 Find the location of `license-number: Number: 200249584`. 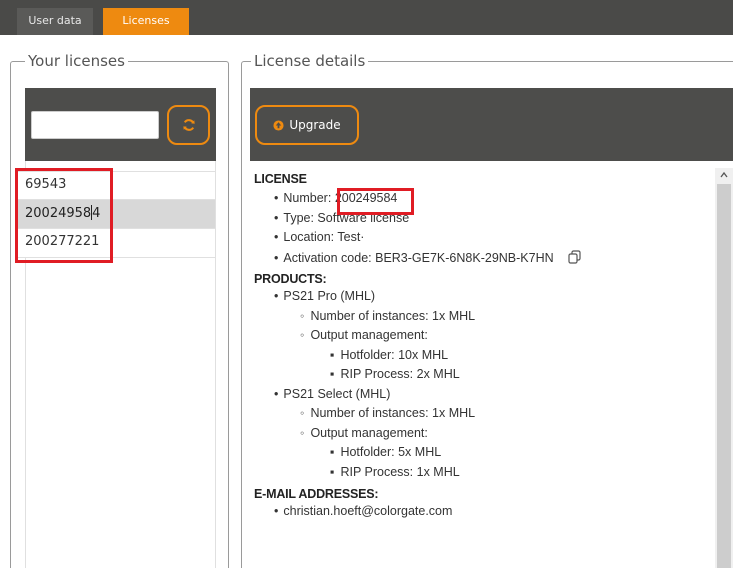

license-number: Number: 200249584 is located at coordinates (482, 201).